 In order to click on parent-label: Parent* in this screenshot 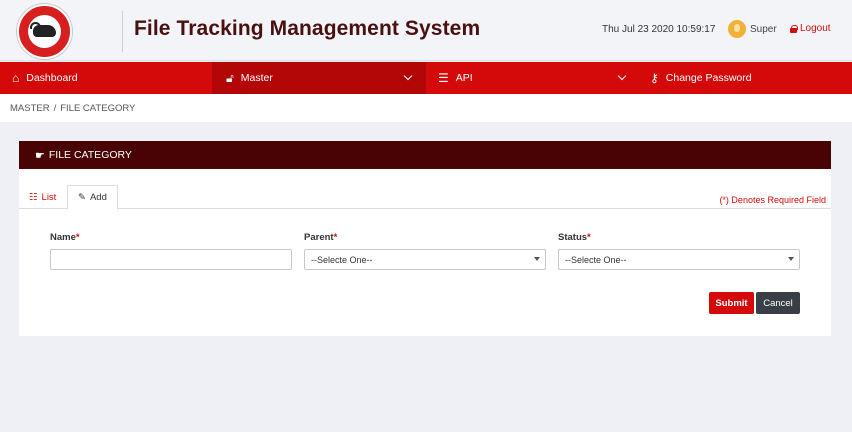, I will do `click(320, 237)`.